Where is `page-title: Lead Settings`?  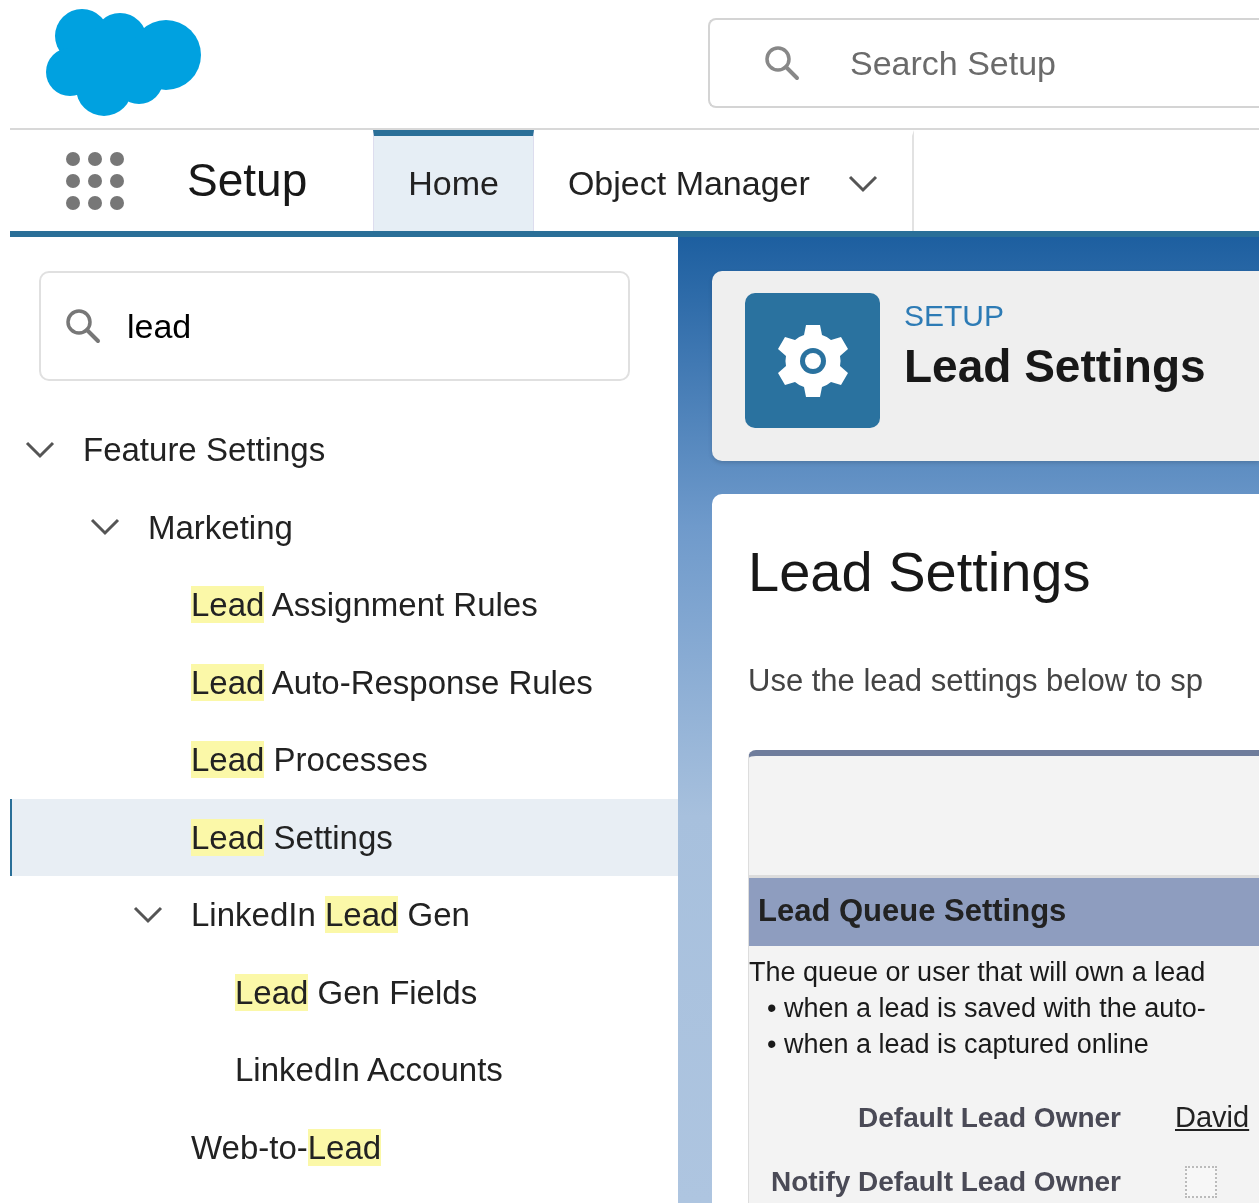 page-title: Lead Settings is located at coordinates (1055, 366).